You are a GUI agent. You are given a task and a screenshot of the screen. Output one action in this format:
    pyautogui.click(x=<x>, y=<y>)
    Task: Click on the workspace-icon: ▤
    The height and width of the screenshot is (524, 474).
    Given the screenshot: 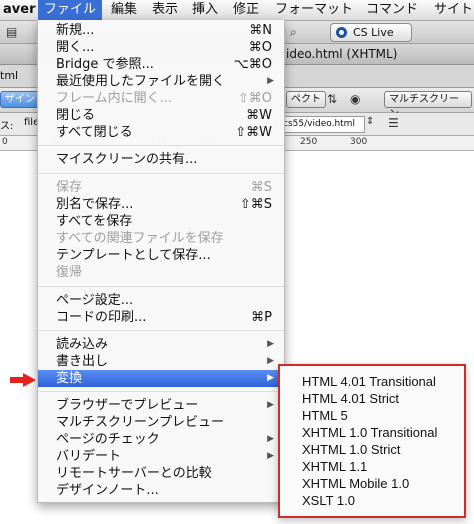 What is the action you would take?
    pyautogui.click(x=11, y=32)
    